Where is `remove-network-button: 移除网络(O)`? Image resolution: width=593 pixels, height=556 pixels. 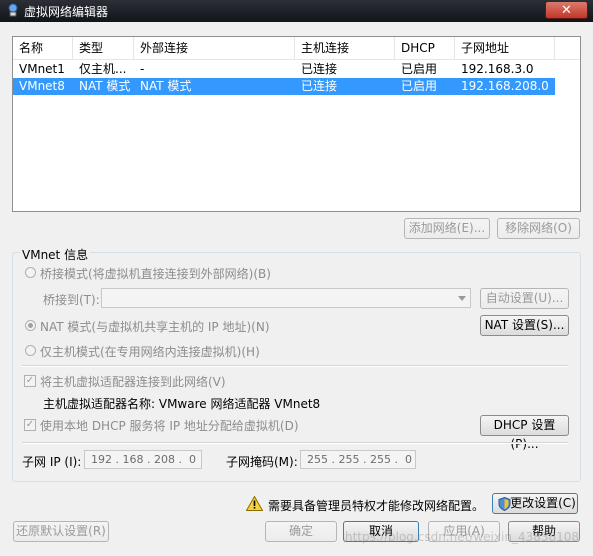
remove-network-button: 移除网络(O) is located at coordinates (538, 228).